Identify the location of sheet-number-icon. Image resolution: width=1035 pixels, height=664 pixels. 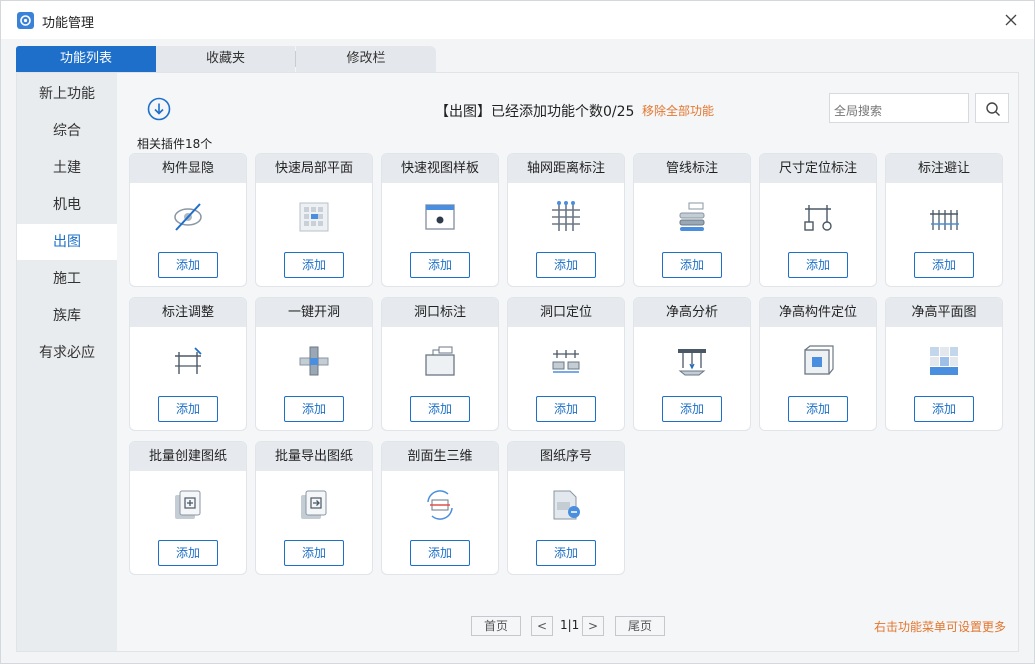
(566, 505).